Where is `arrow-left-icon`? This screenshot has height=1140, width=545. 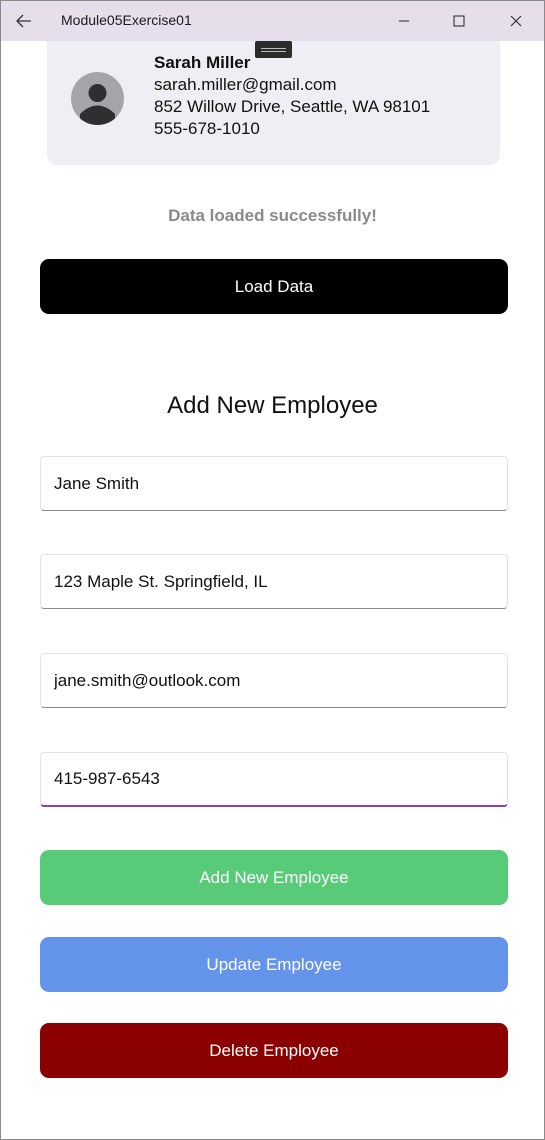
arrow-left-icon is located at coordinates (23, 21).